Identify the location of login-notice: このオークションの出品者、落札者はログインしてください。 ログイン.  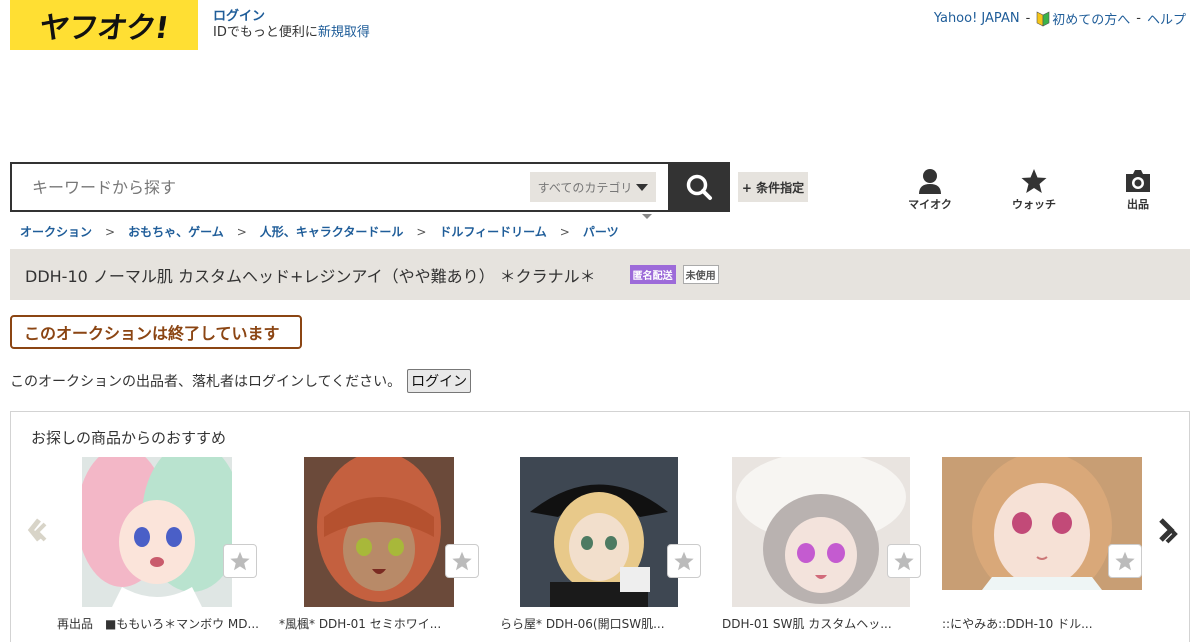
(241, 381).